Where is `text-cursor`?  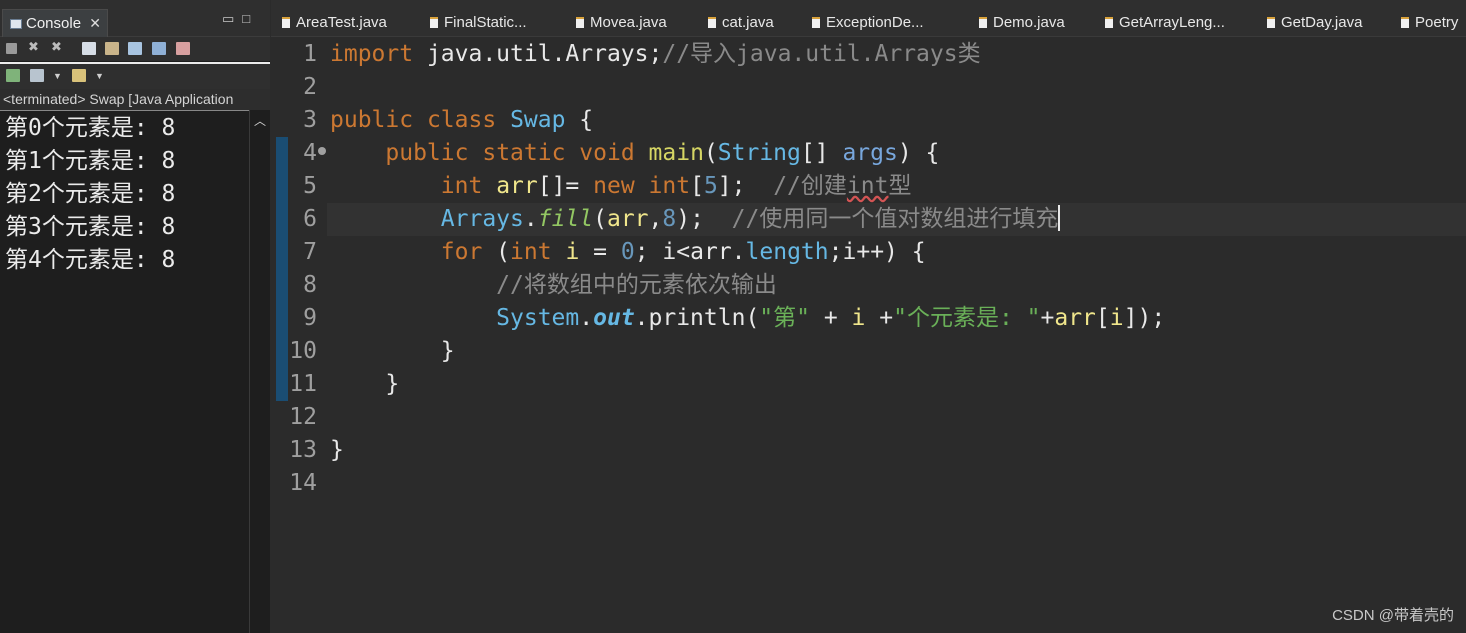
text-cursor is located at coordinates (1059, 218).